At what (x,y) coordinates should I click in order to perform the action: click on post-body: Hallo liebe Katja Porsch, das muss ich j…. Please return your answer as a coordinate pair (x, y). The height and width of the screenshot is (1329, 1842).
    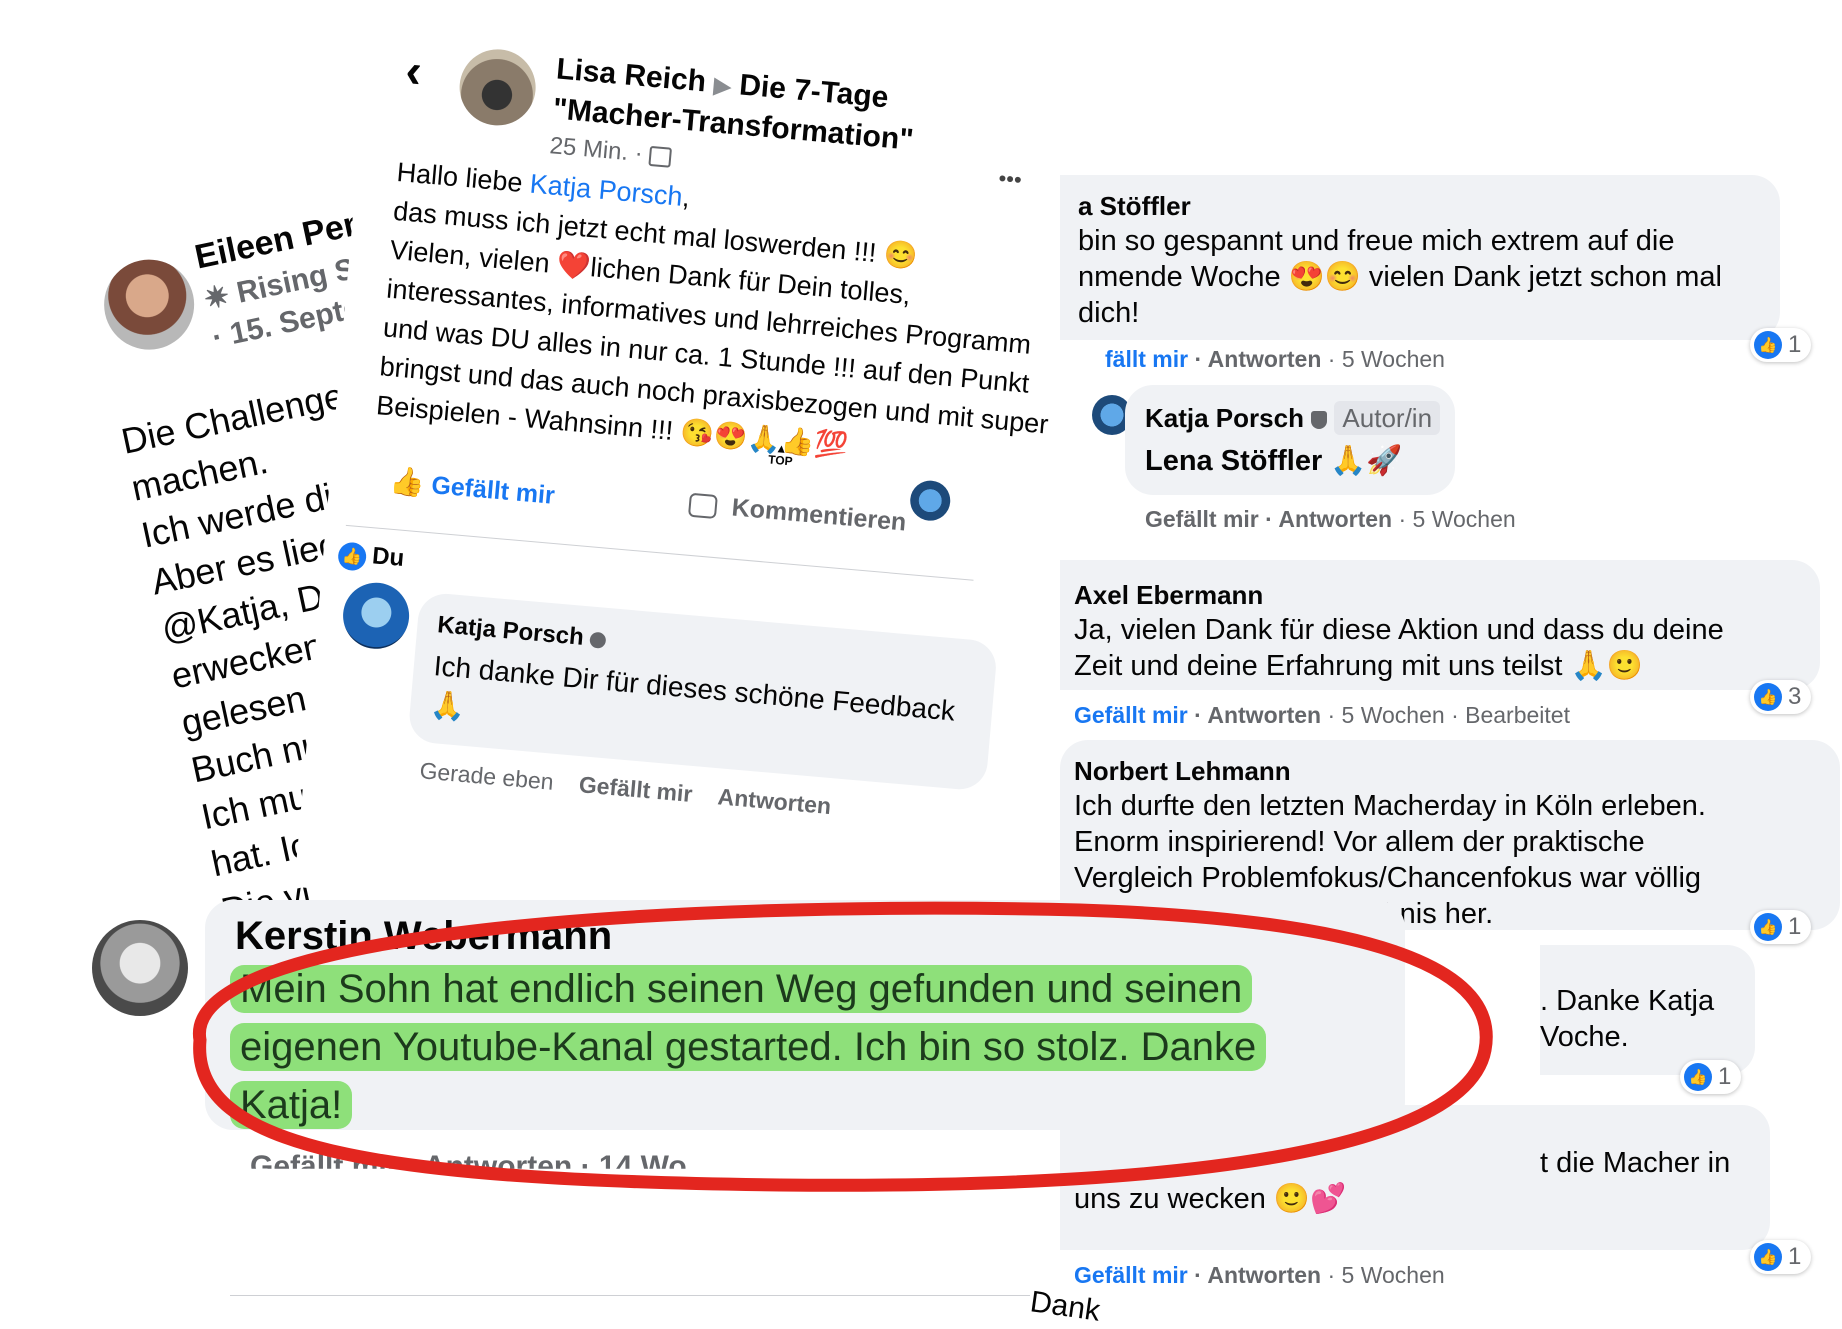
    Looking at the image, I should click on (715, 317).